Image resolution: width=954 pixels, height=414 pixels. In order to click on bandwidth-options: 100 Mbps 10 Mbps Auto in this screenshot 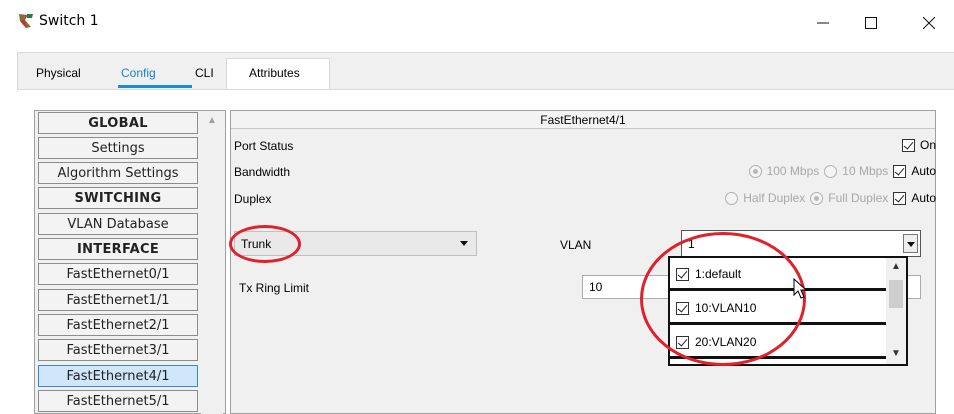, I will do `click(842, 171)`.